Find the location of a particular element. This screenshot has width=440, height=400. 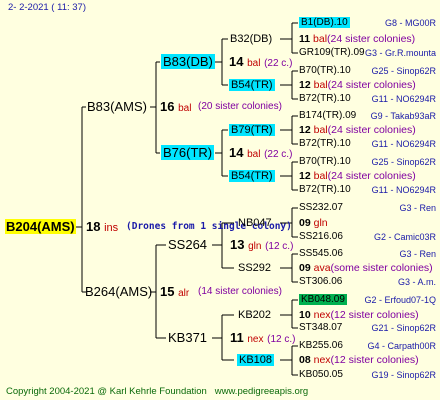

g4-node-9: SS232.07 is located at coordinates (321, 208).